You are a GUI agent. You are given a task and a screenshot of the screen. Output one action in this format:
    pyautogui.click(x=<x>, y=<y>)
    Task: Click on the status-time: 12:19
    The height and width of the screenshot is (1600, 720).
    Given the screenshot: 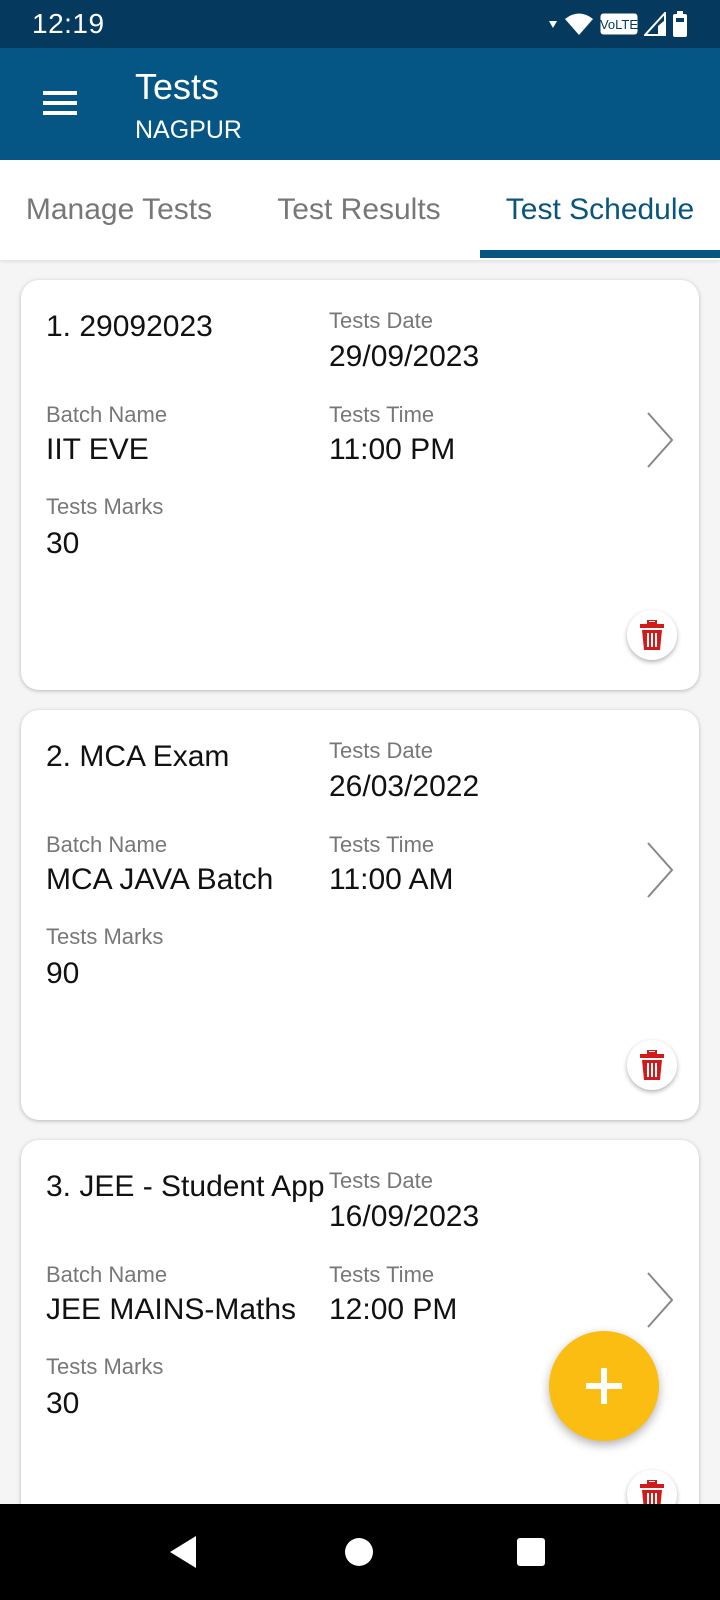 What is the action you would take?
    pyautogui.click(x=68, y=23)
    